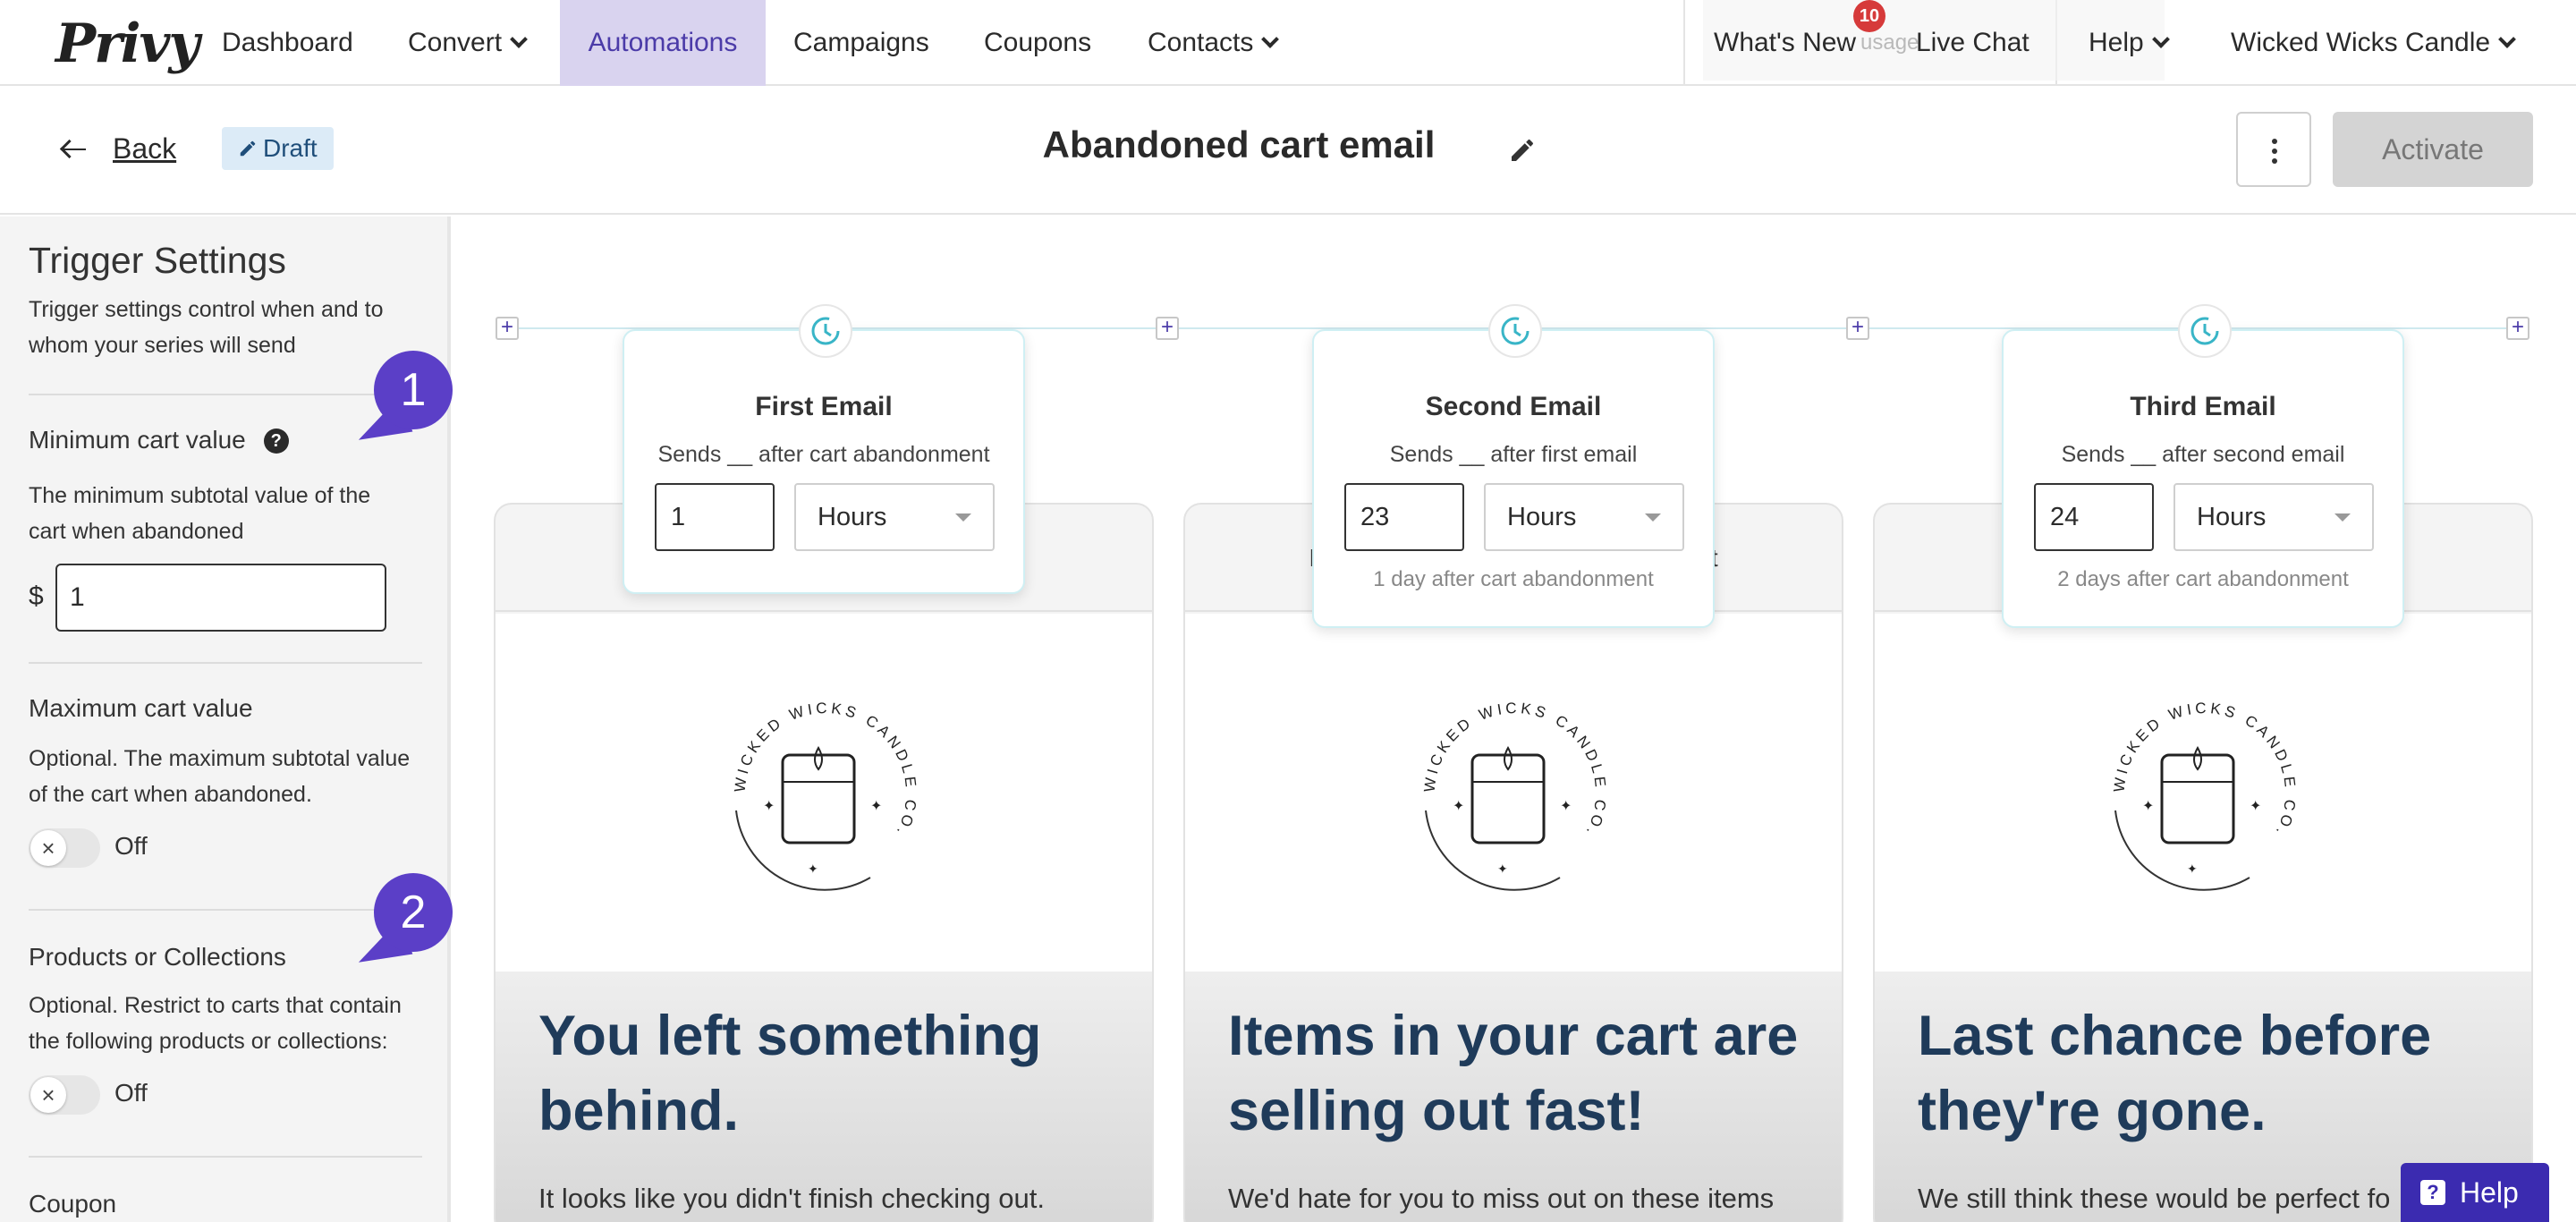 This screenshot has width=2576, height=1222. What do you see at coordinates (2203, 406) in the screenshot?
I see `step-title: Third Email` at bounding box center [2203, 406].